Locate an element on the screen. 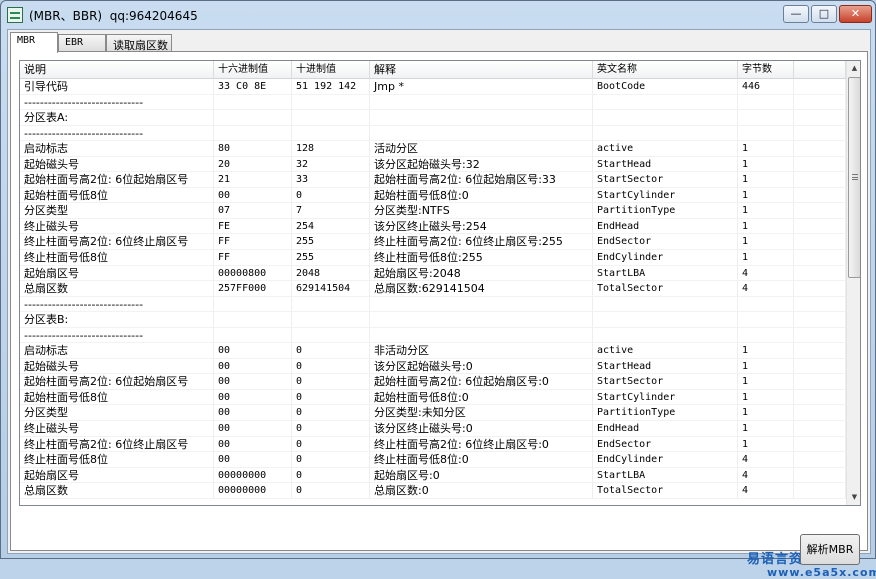 The height and width of the screenshot is (579, 876). column-header-empty is located at coordinates (820, 70).